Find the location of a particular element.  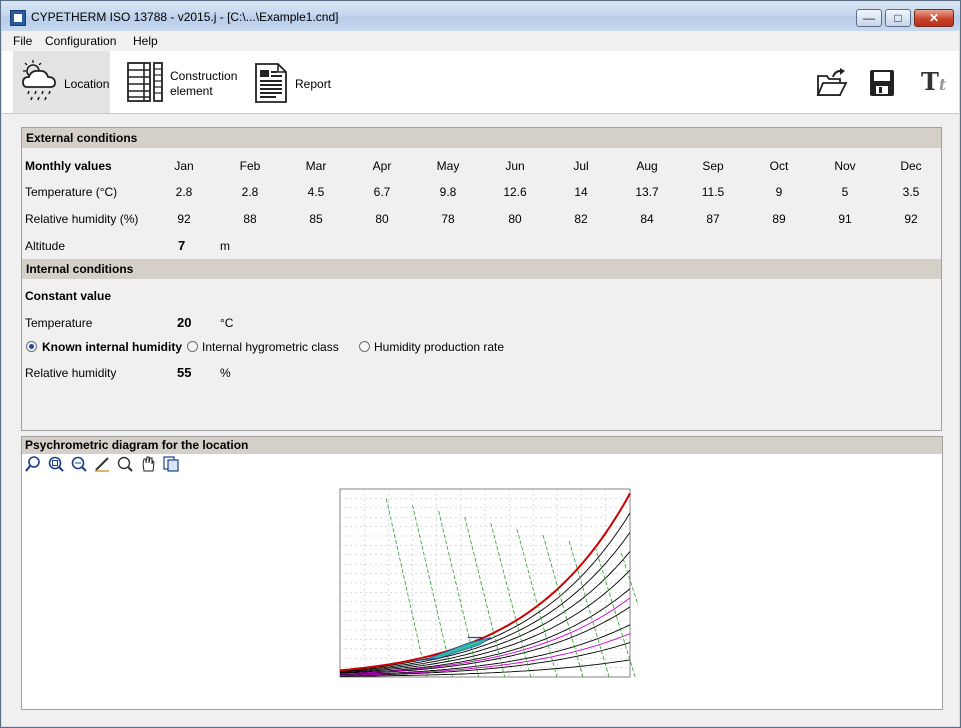

temperature-cell: 4.5 is located at coordinates (316, 192).